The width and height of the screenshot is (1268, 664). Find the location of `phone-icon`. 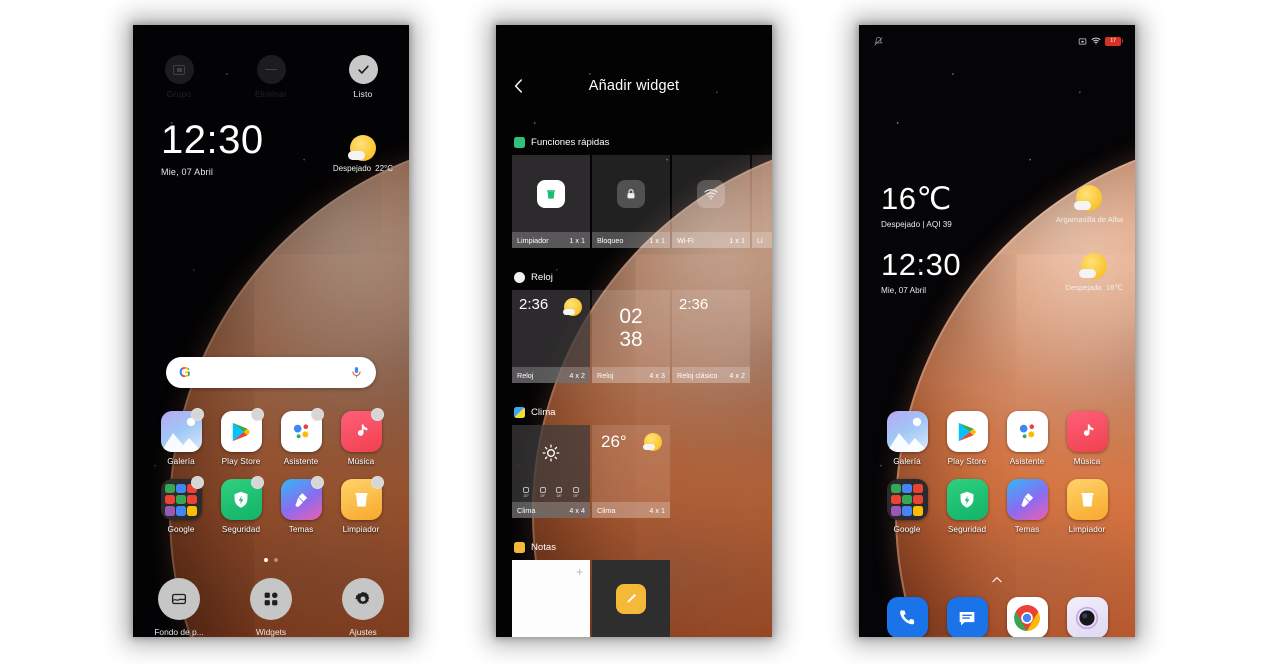

phone-icon is located at coordinates (907, 617).